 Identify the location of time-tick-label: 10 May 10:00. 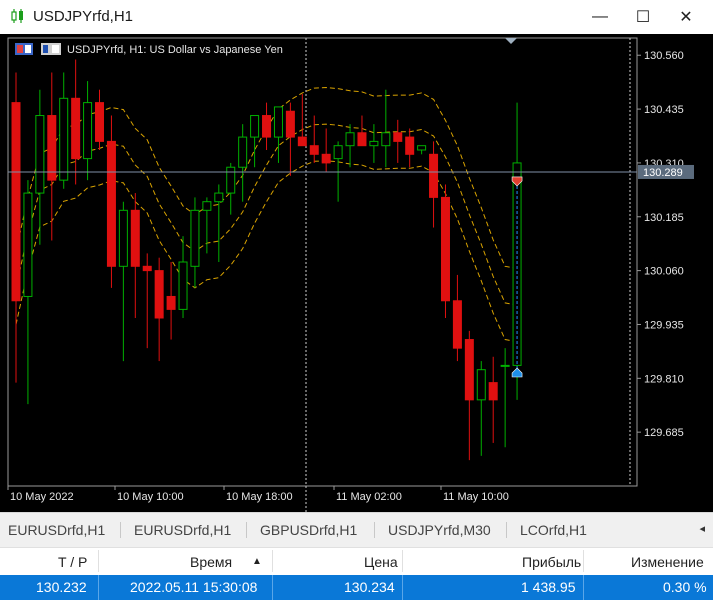
(150, 497).